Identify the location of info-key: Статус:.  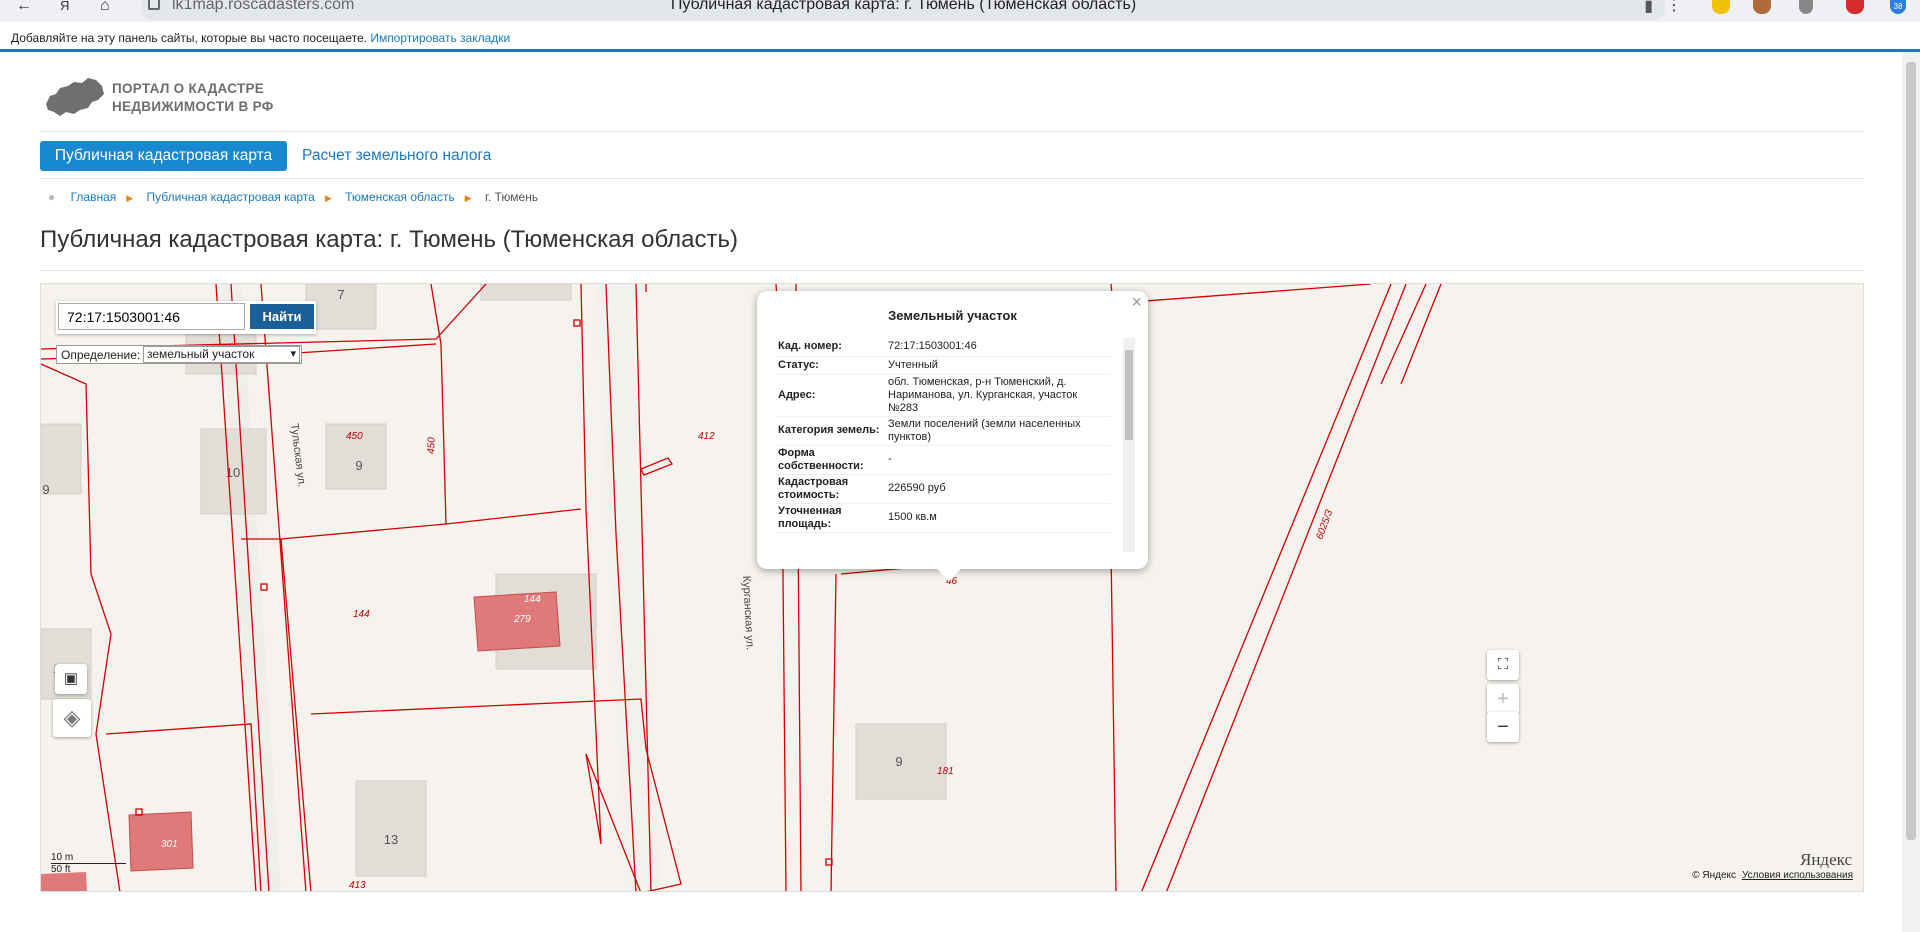
(831, 365).